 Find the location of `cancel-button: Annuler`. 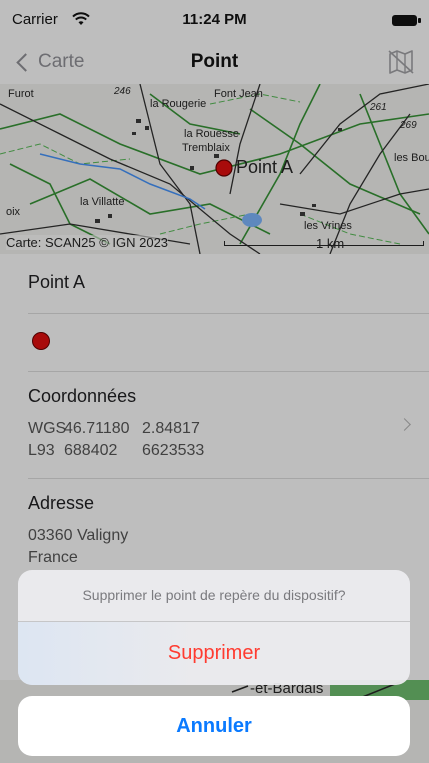

cancel-button: Annuler is located at coordinates (214, 726).